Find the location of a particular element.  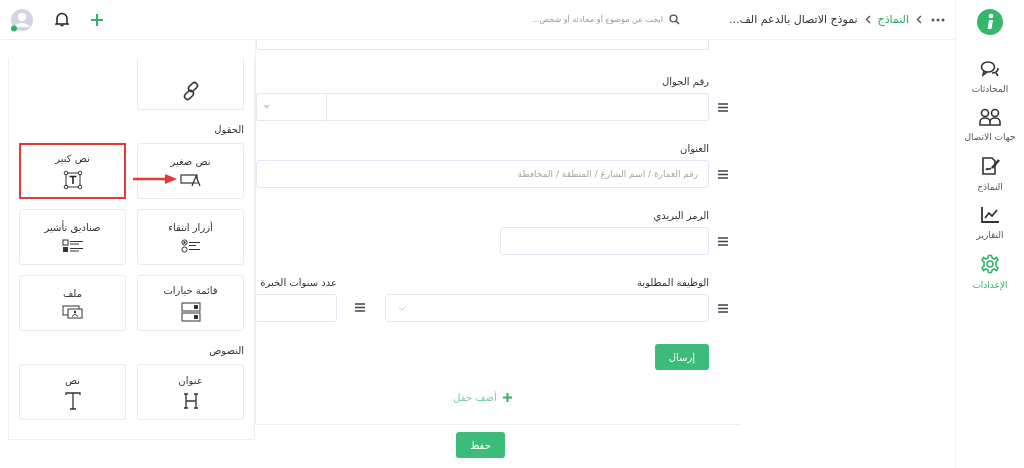

palette-item: أزرار انتقاء is located at coordinates (190, 237).